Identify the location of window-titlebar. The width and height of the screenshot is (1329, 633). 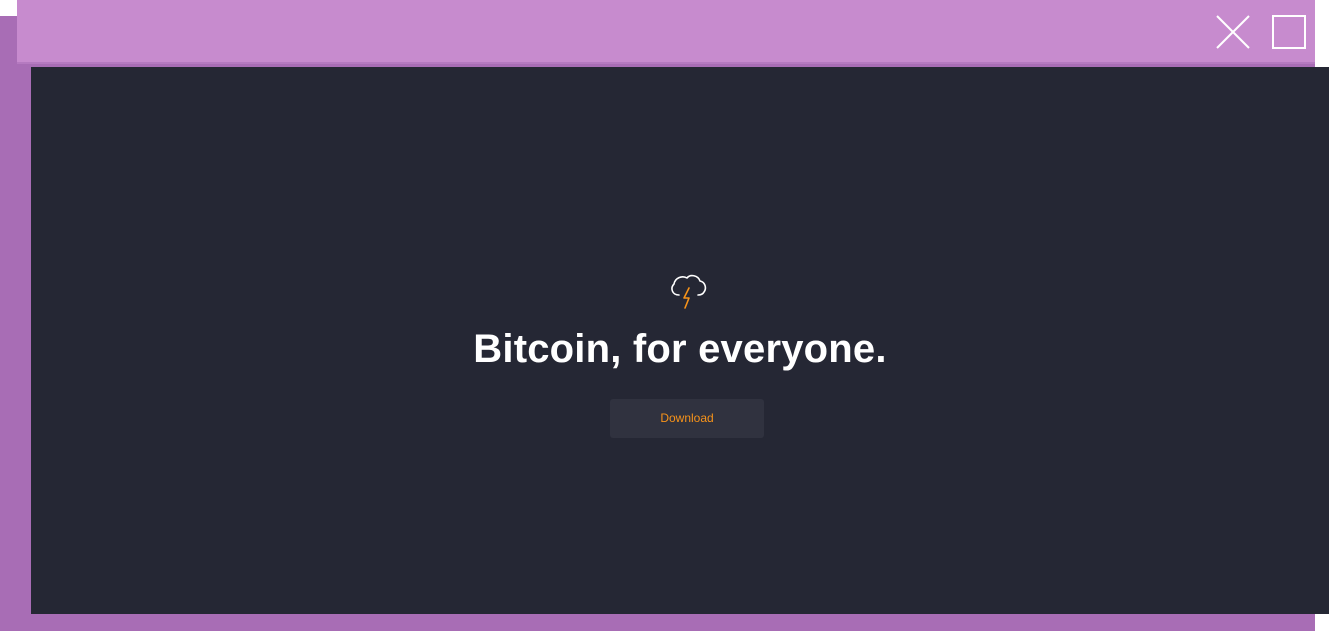
(666, 32).